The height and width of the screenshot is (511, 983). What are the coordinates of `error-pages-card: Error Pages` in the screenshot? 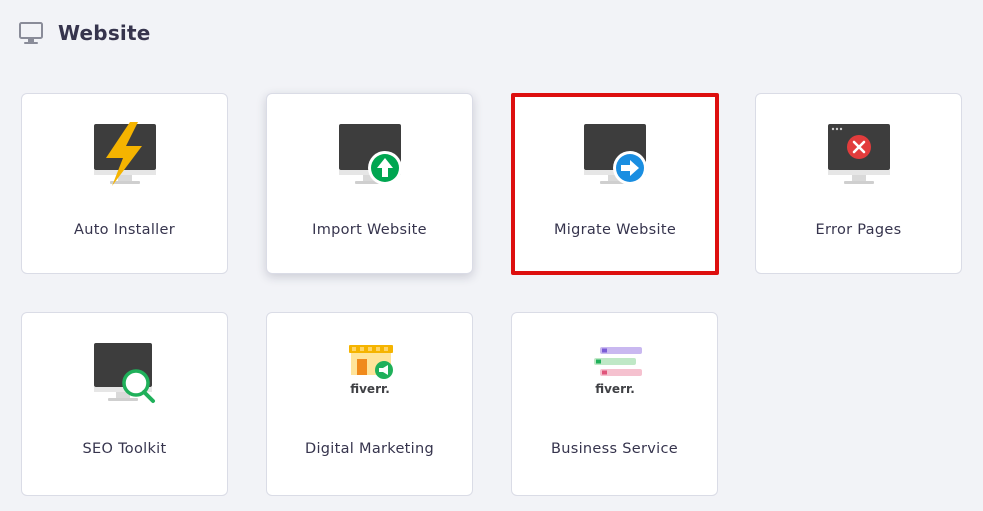 It's located at (858, 183).